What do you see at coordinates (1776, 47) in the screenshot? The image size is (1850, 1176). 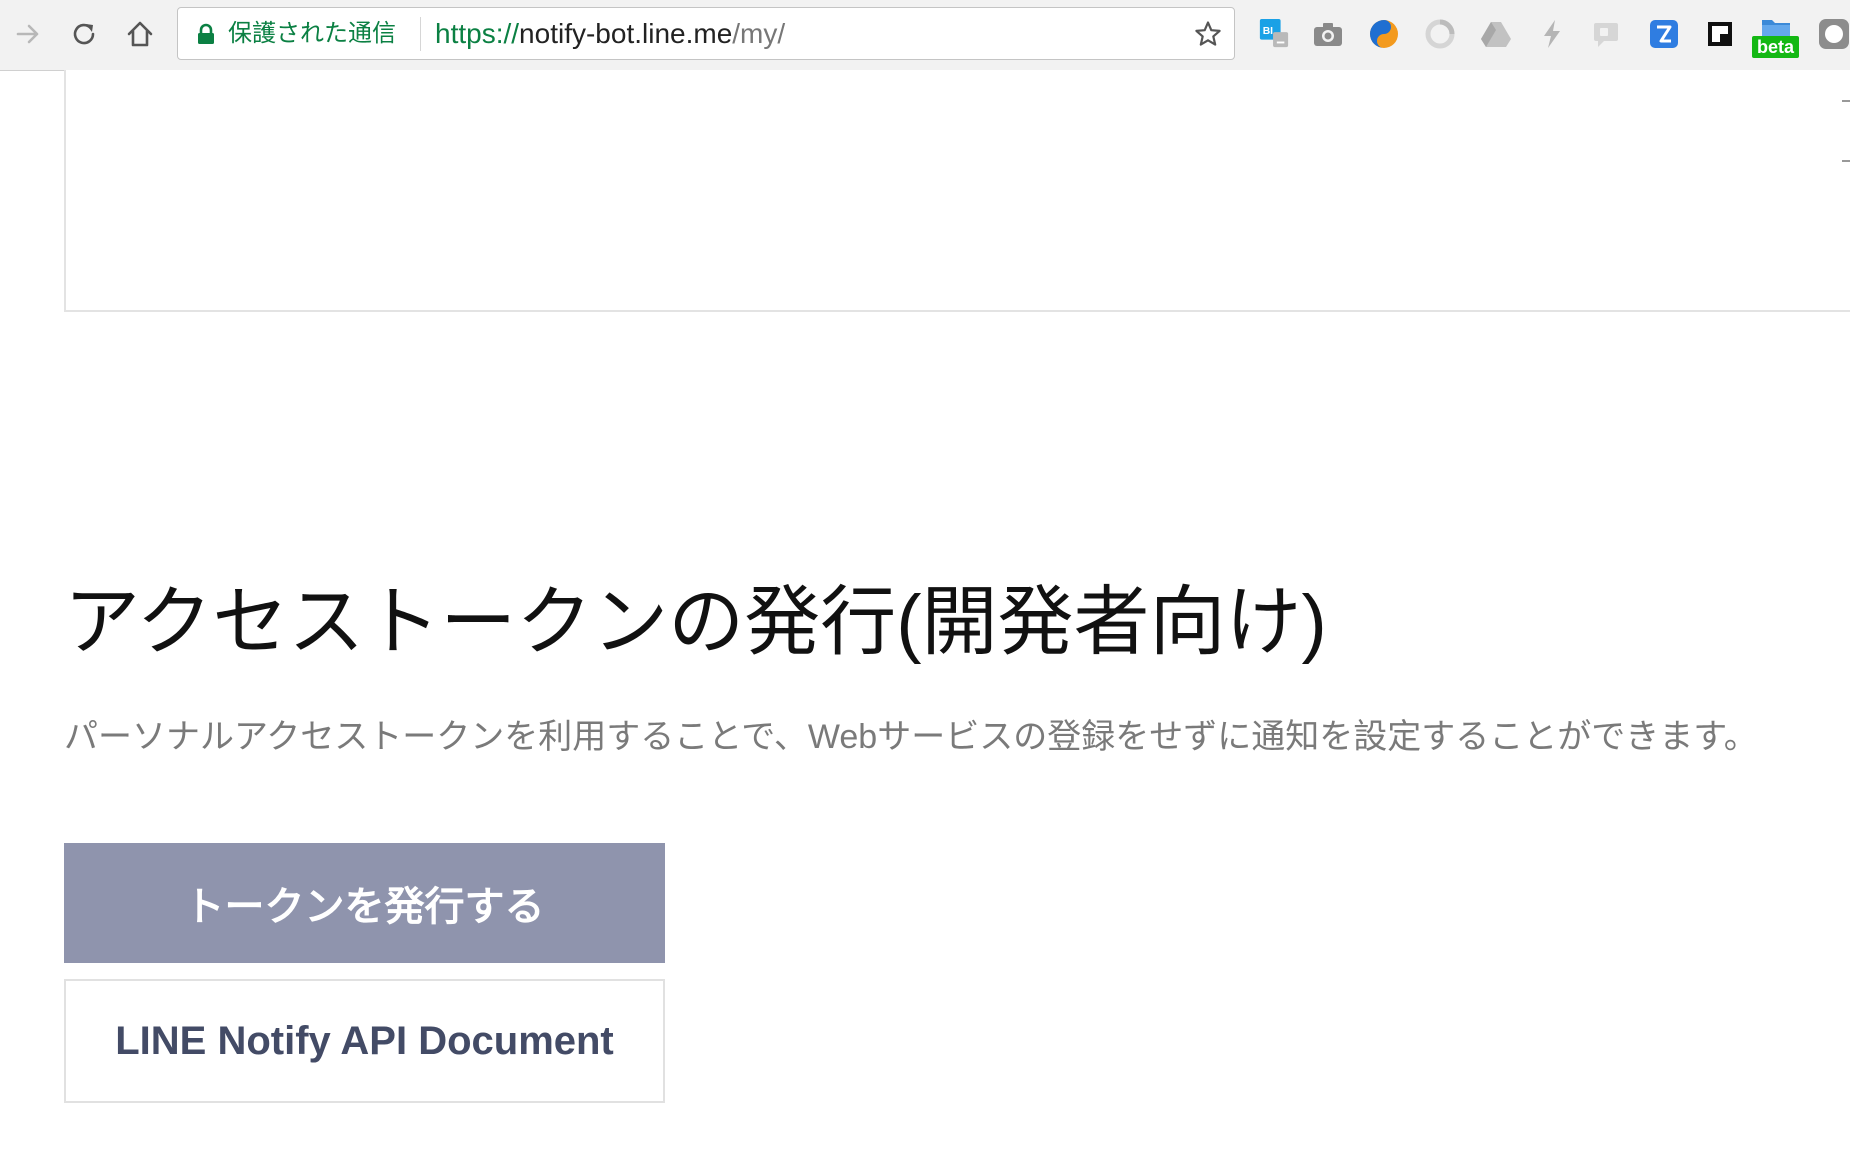 I see `beta-badge: beta` at bounding box center [1776, 47].